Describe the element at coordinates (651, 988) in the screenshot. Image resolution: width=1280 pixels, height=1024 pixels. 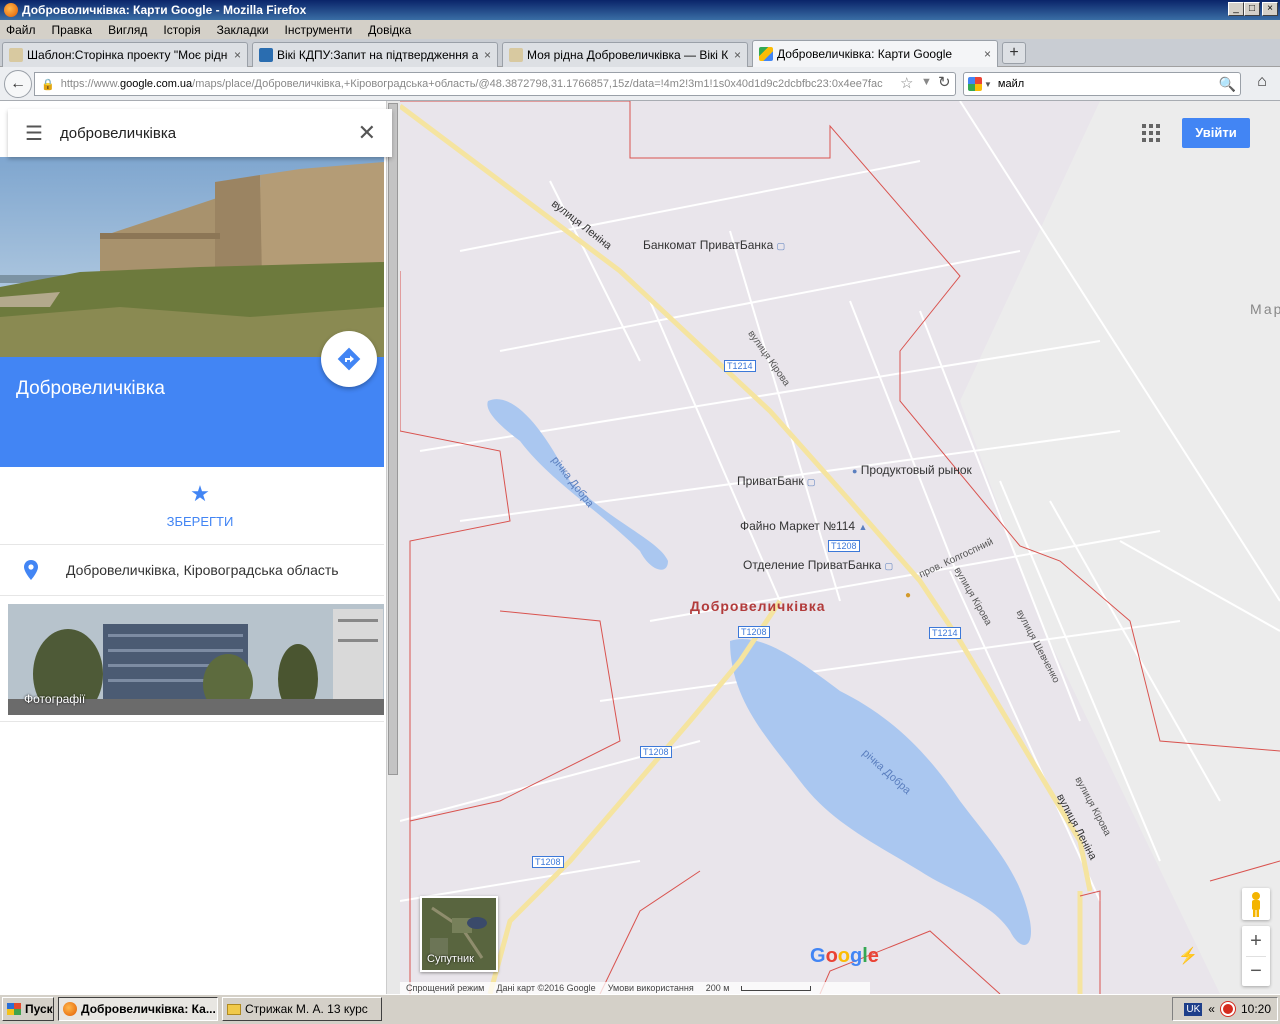
I see `terms-link: Умови використання` at that location.